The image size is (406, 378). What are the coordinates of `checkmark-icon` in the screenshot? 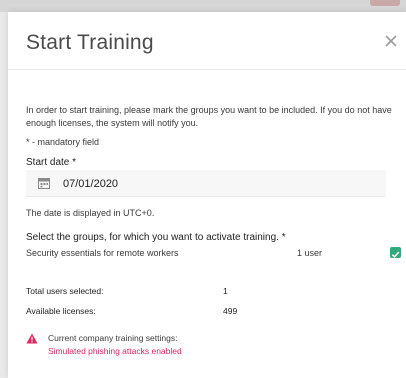 It's located at (395, 254).